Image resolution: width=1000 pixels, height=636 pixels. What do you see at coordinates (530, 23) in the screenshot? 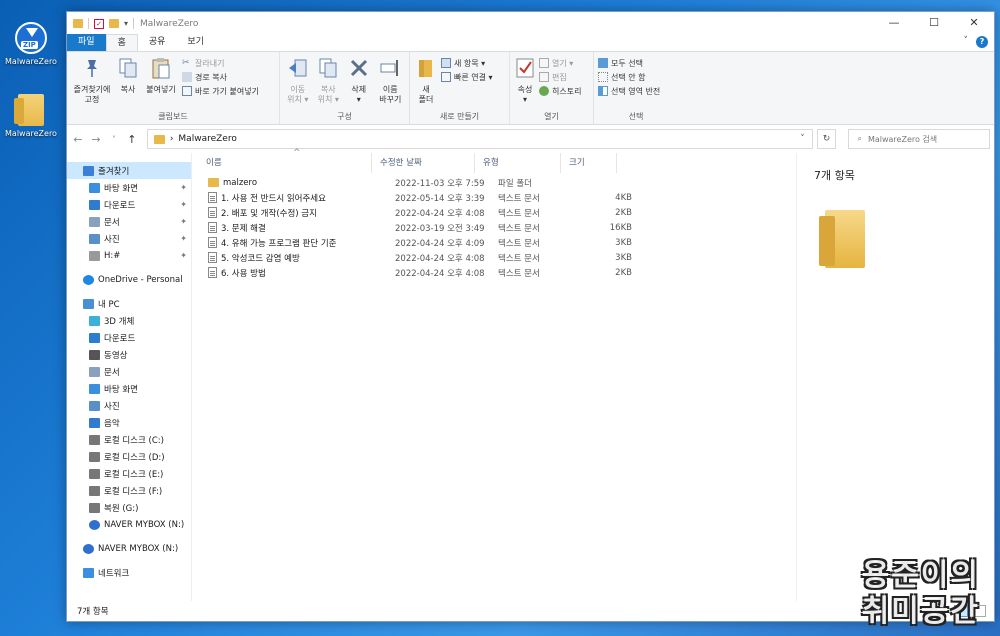
I see `title-bar: ✓ ▾ MalwareZero — ☐ ✕` at bounding box center [530, 23].